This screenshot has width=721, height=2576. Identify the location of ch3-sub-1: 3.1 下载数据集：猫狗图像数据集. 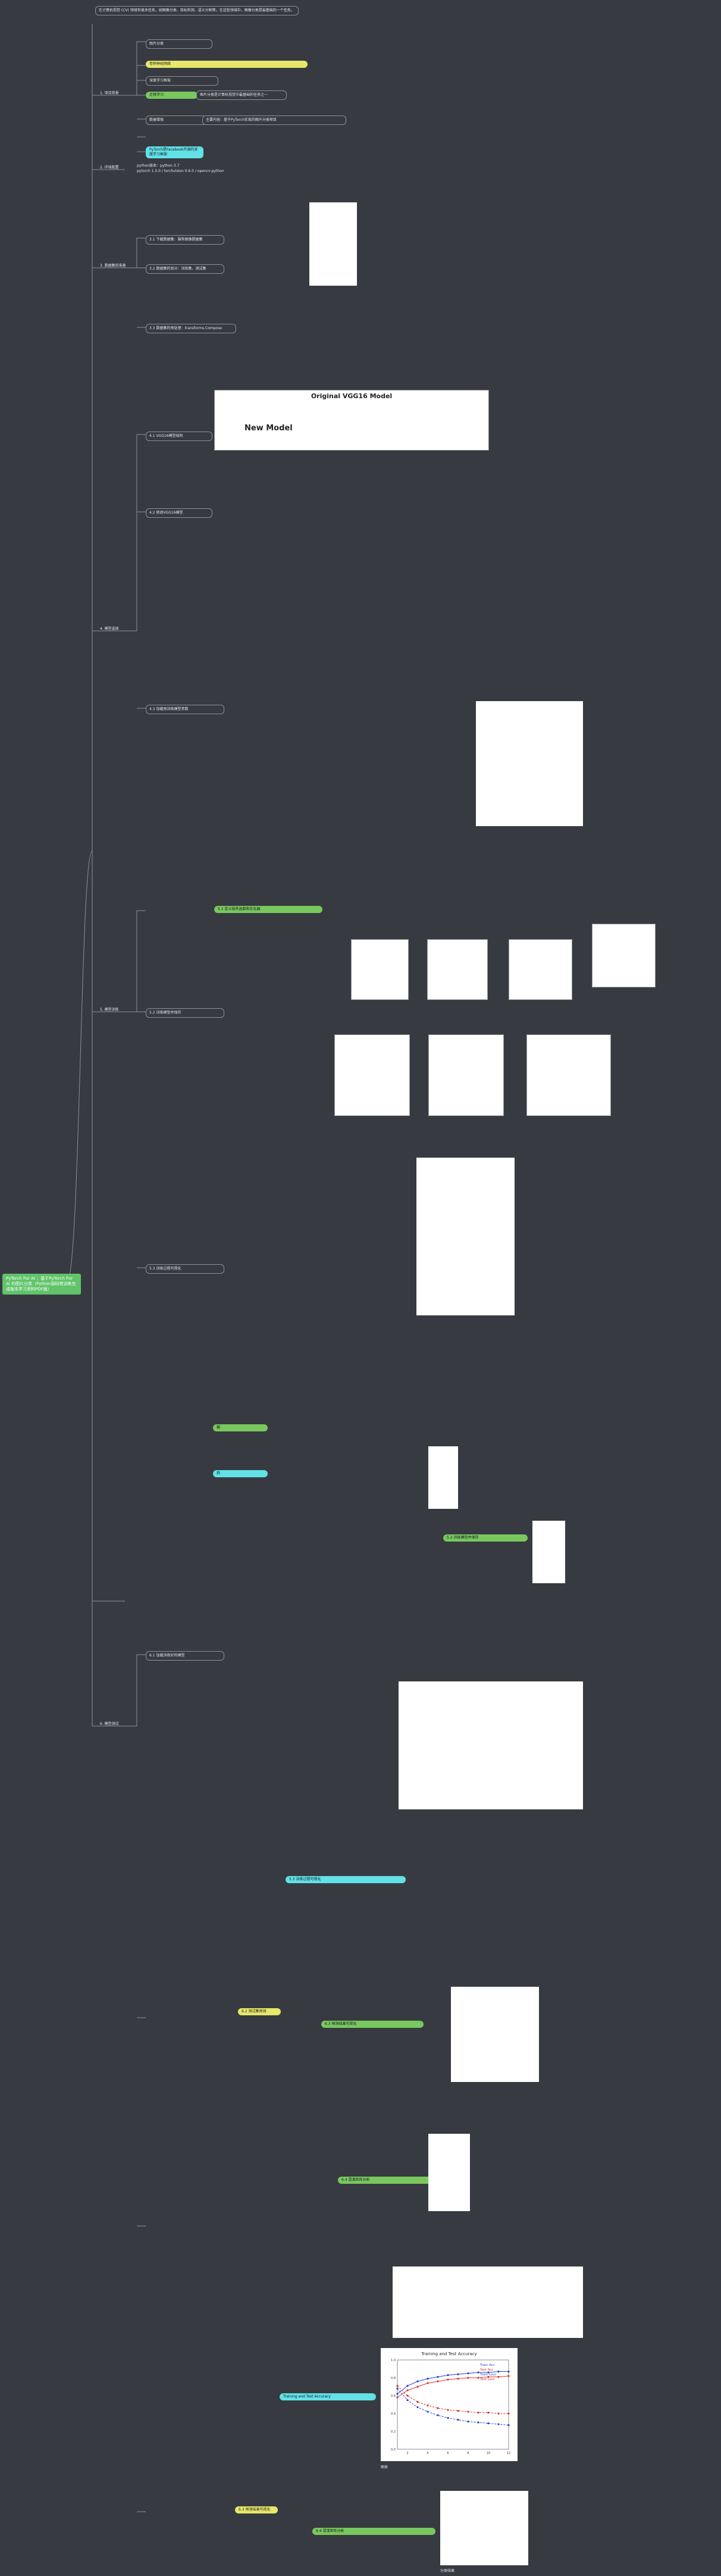
(185, 240).